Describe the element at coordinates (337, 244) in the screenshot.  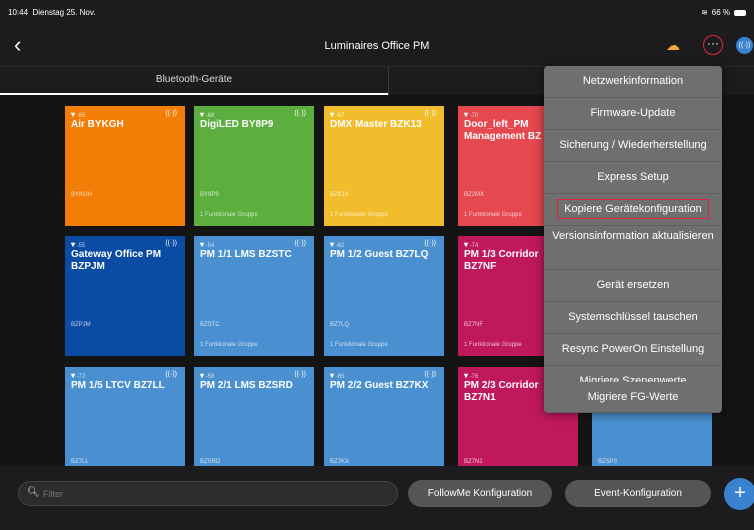
I see `signal-strength: ▾ -62` at that location.